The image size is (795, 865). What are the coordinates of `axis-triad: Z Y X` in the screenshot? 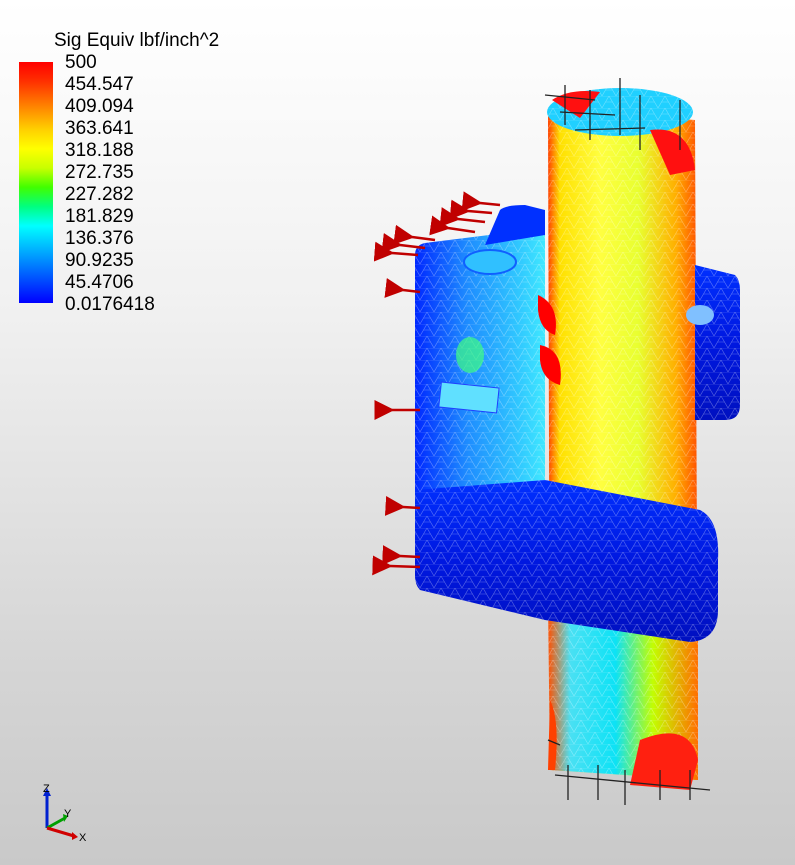 It's located at (65, 815).